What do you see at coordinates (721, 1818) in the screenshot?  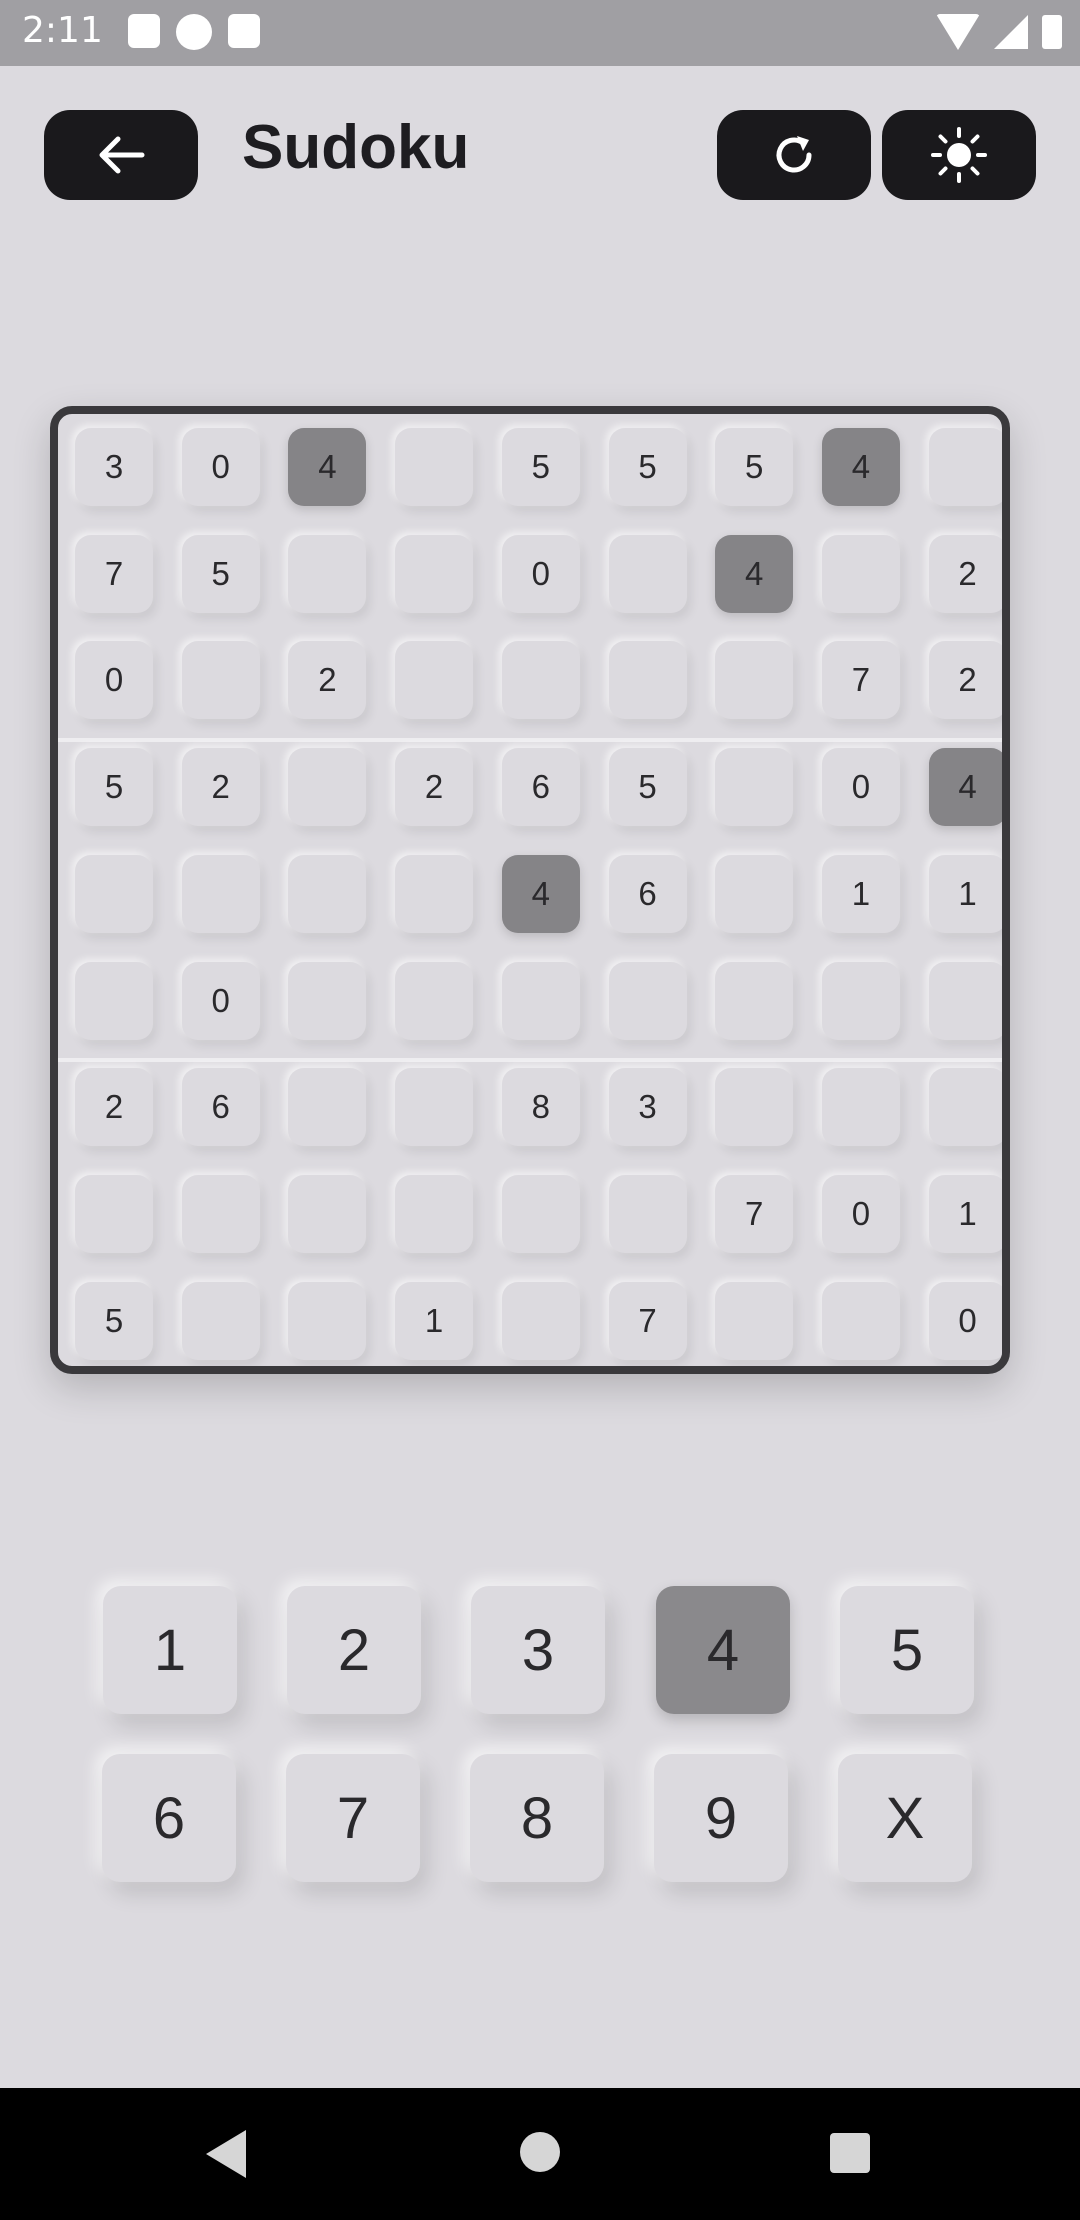 I see `number-key-9: 9` at bounding box center [721, 1818].